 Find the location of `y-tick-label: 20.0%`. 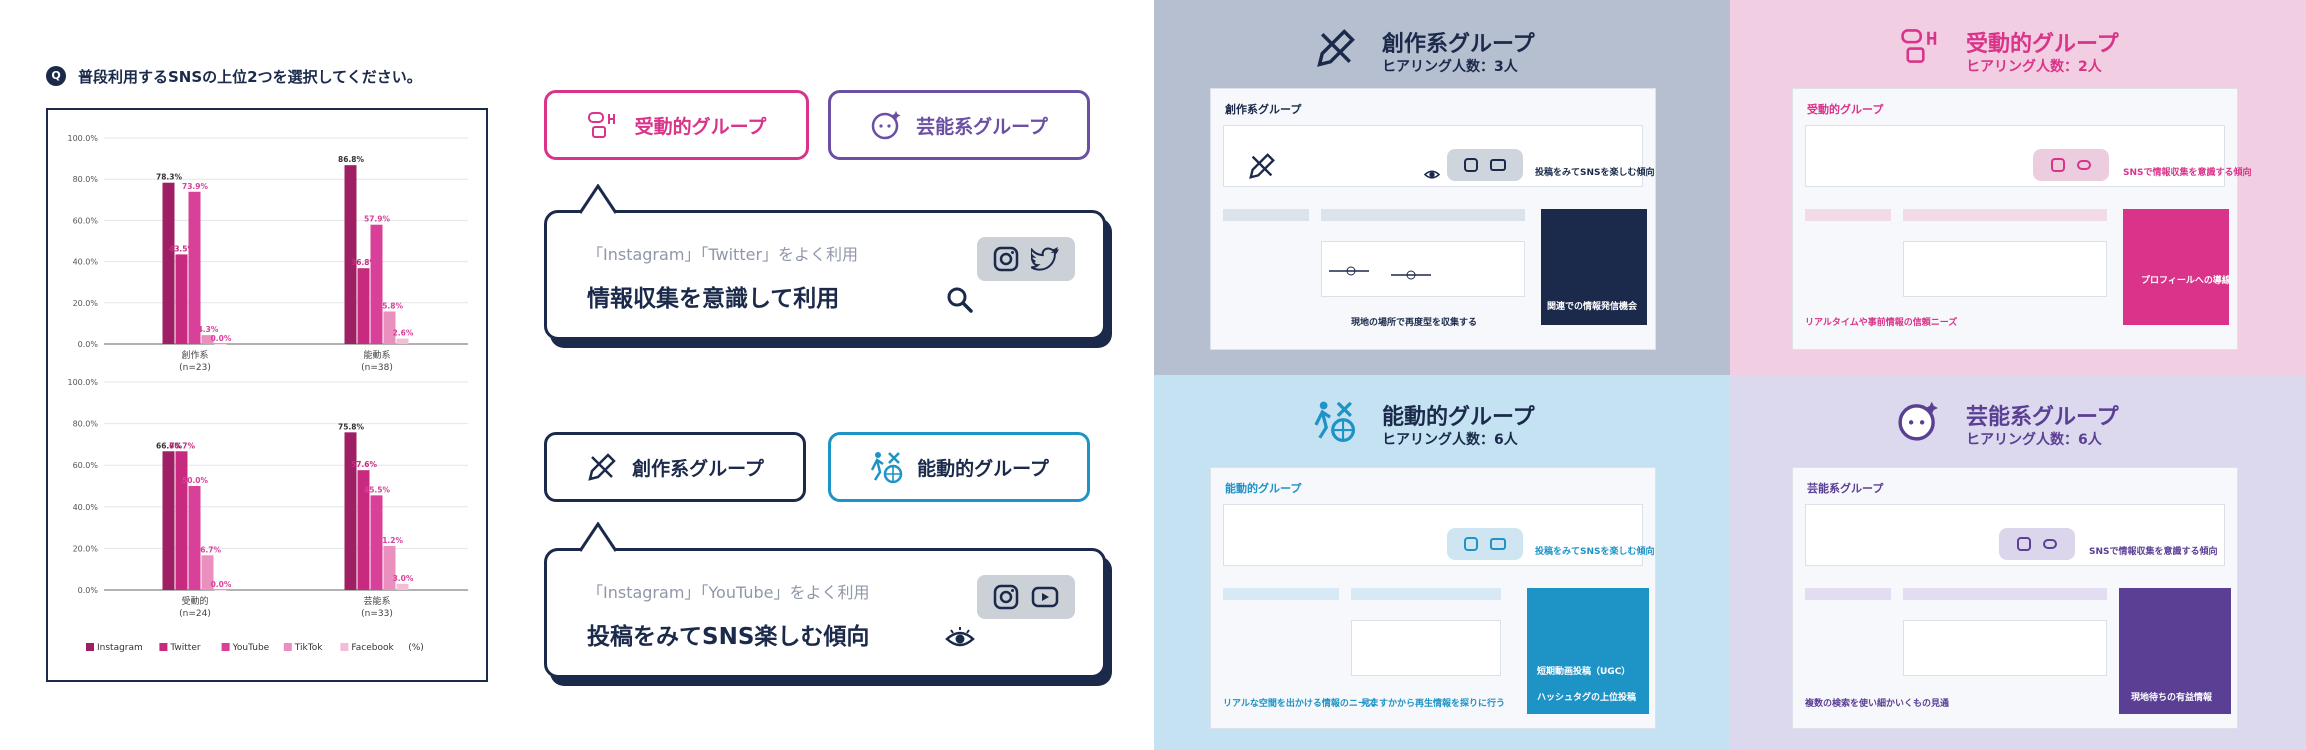

y-tick-label: 20.0% is located at coordinates (86, 303).